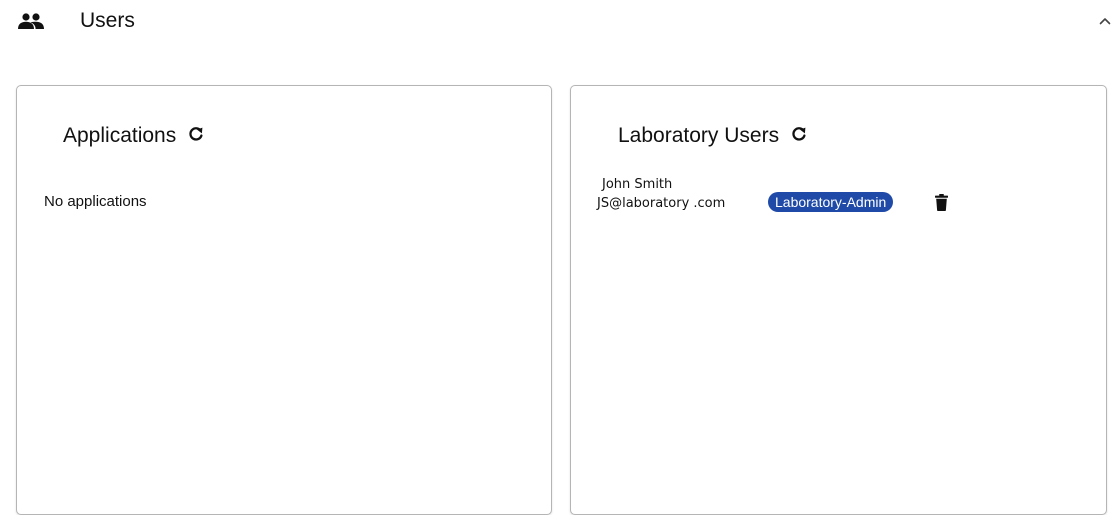  I want to click on trash-icon, so click(941, 202).